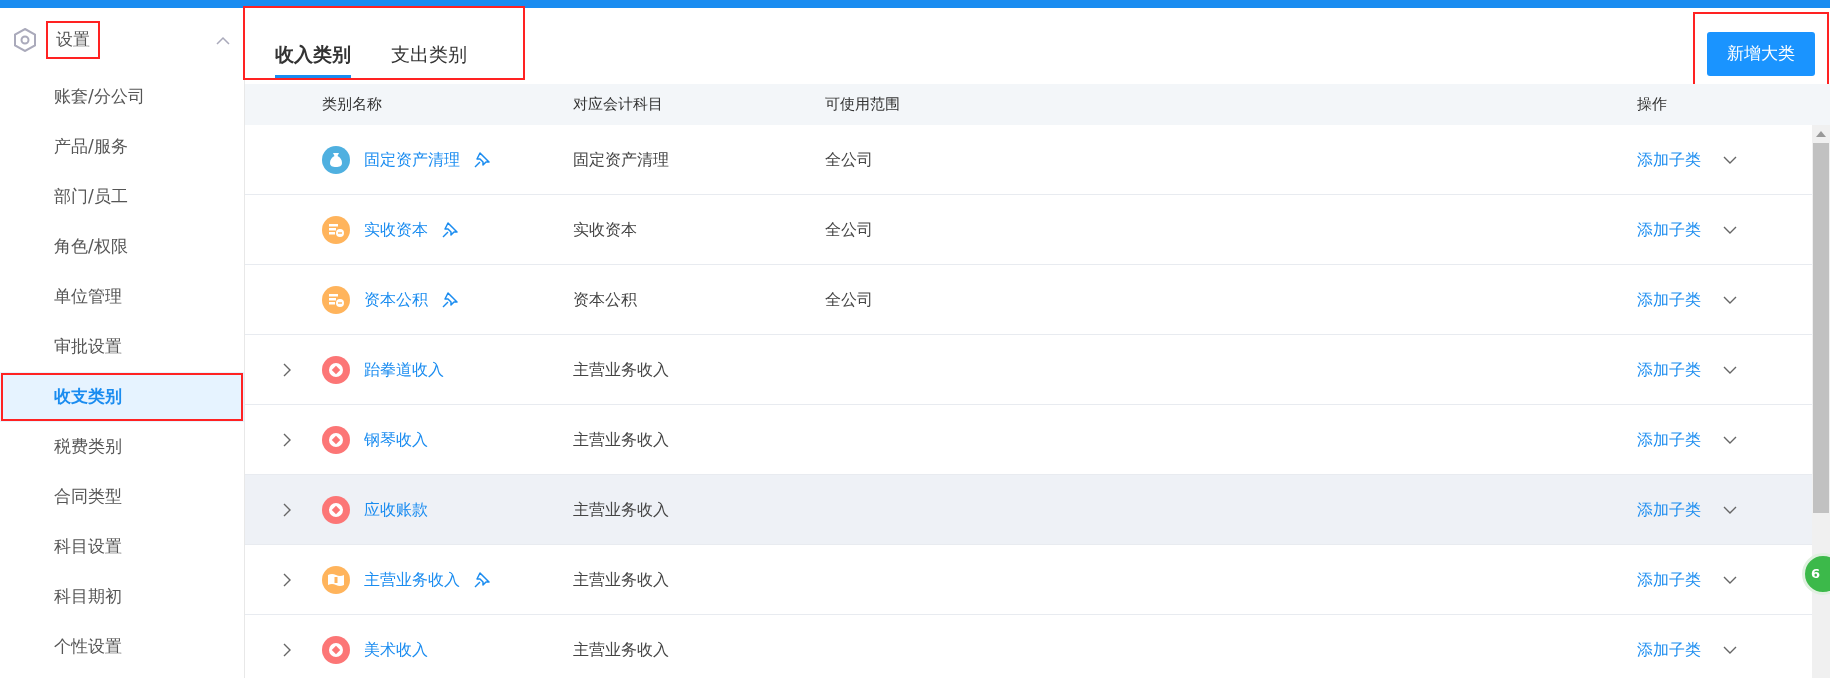 This screenshot has width=1830, height=678. Describe the element at coordinates (1761, 54) in the screenshot. I see `add-category-button: 新增大类` at that location.